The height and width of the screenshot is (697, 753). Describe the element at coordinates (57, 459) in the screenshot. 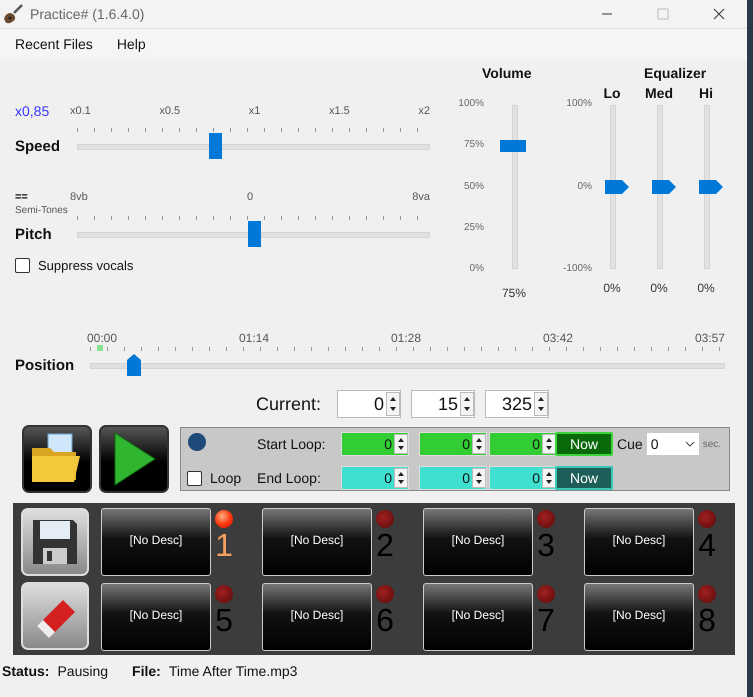

I see `open-folder-button` at that location.